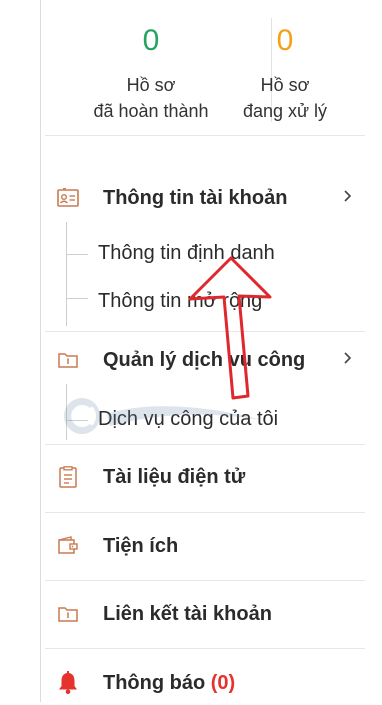  I want to click on submenu-extended-info: Thông tin mở rộng, so click(180, 301).